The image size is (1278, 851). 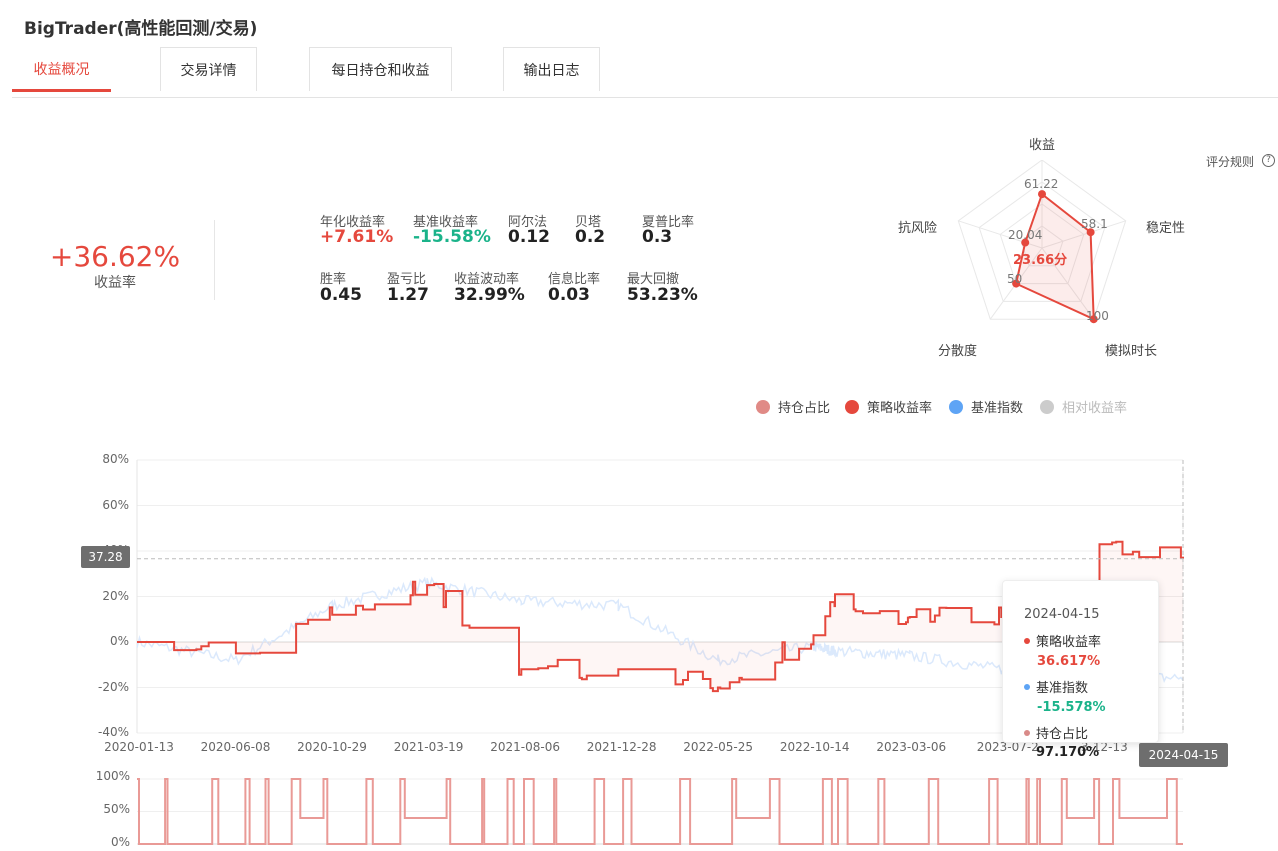 I want to click on tooltip-position-label: 持仓占比, so click(x=1062, y=734).